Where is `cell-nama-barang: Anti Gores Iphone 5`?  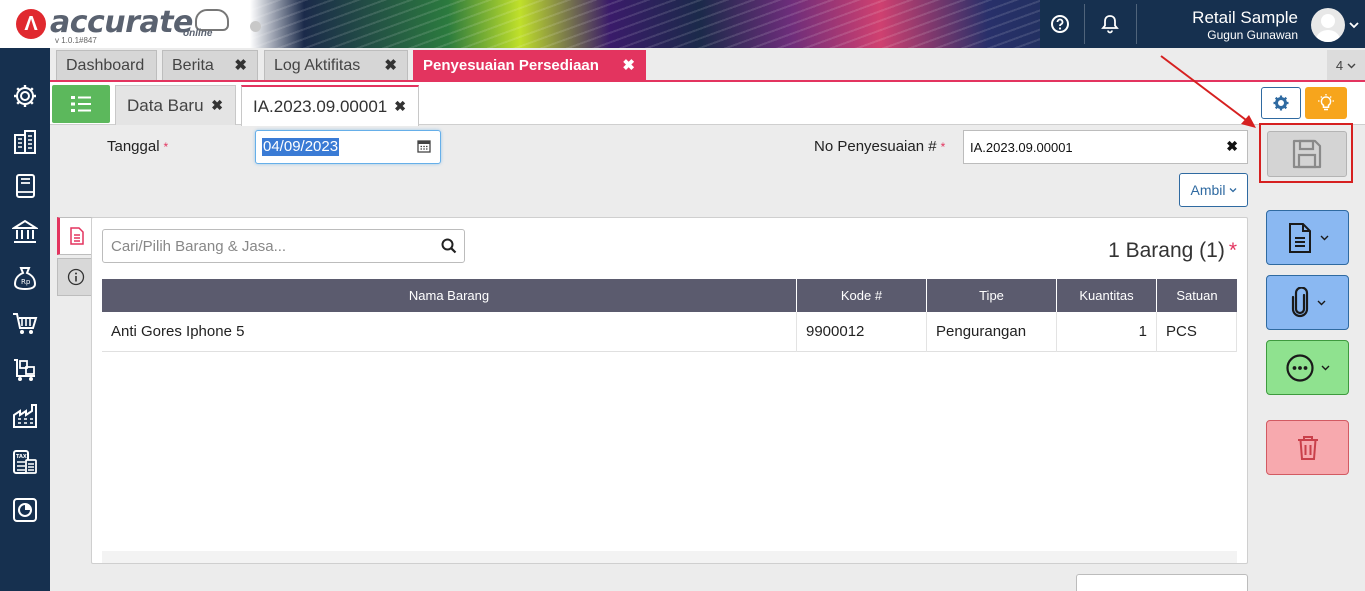 cell-nama-barang: Anti Gores Iphone 5 is located at coordinates (449, 332).